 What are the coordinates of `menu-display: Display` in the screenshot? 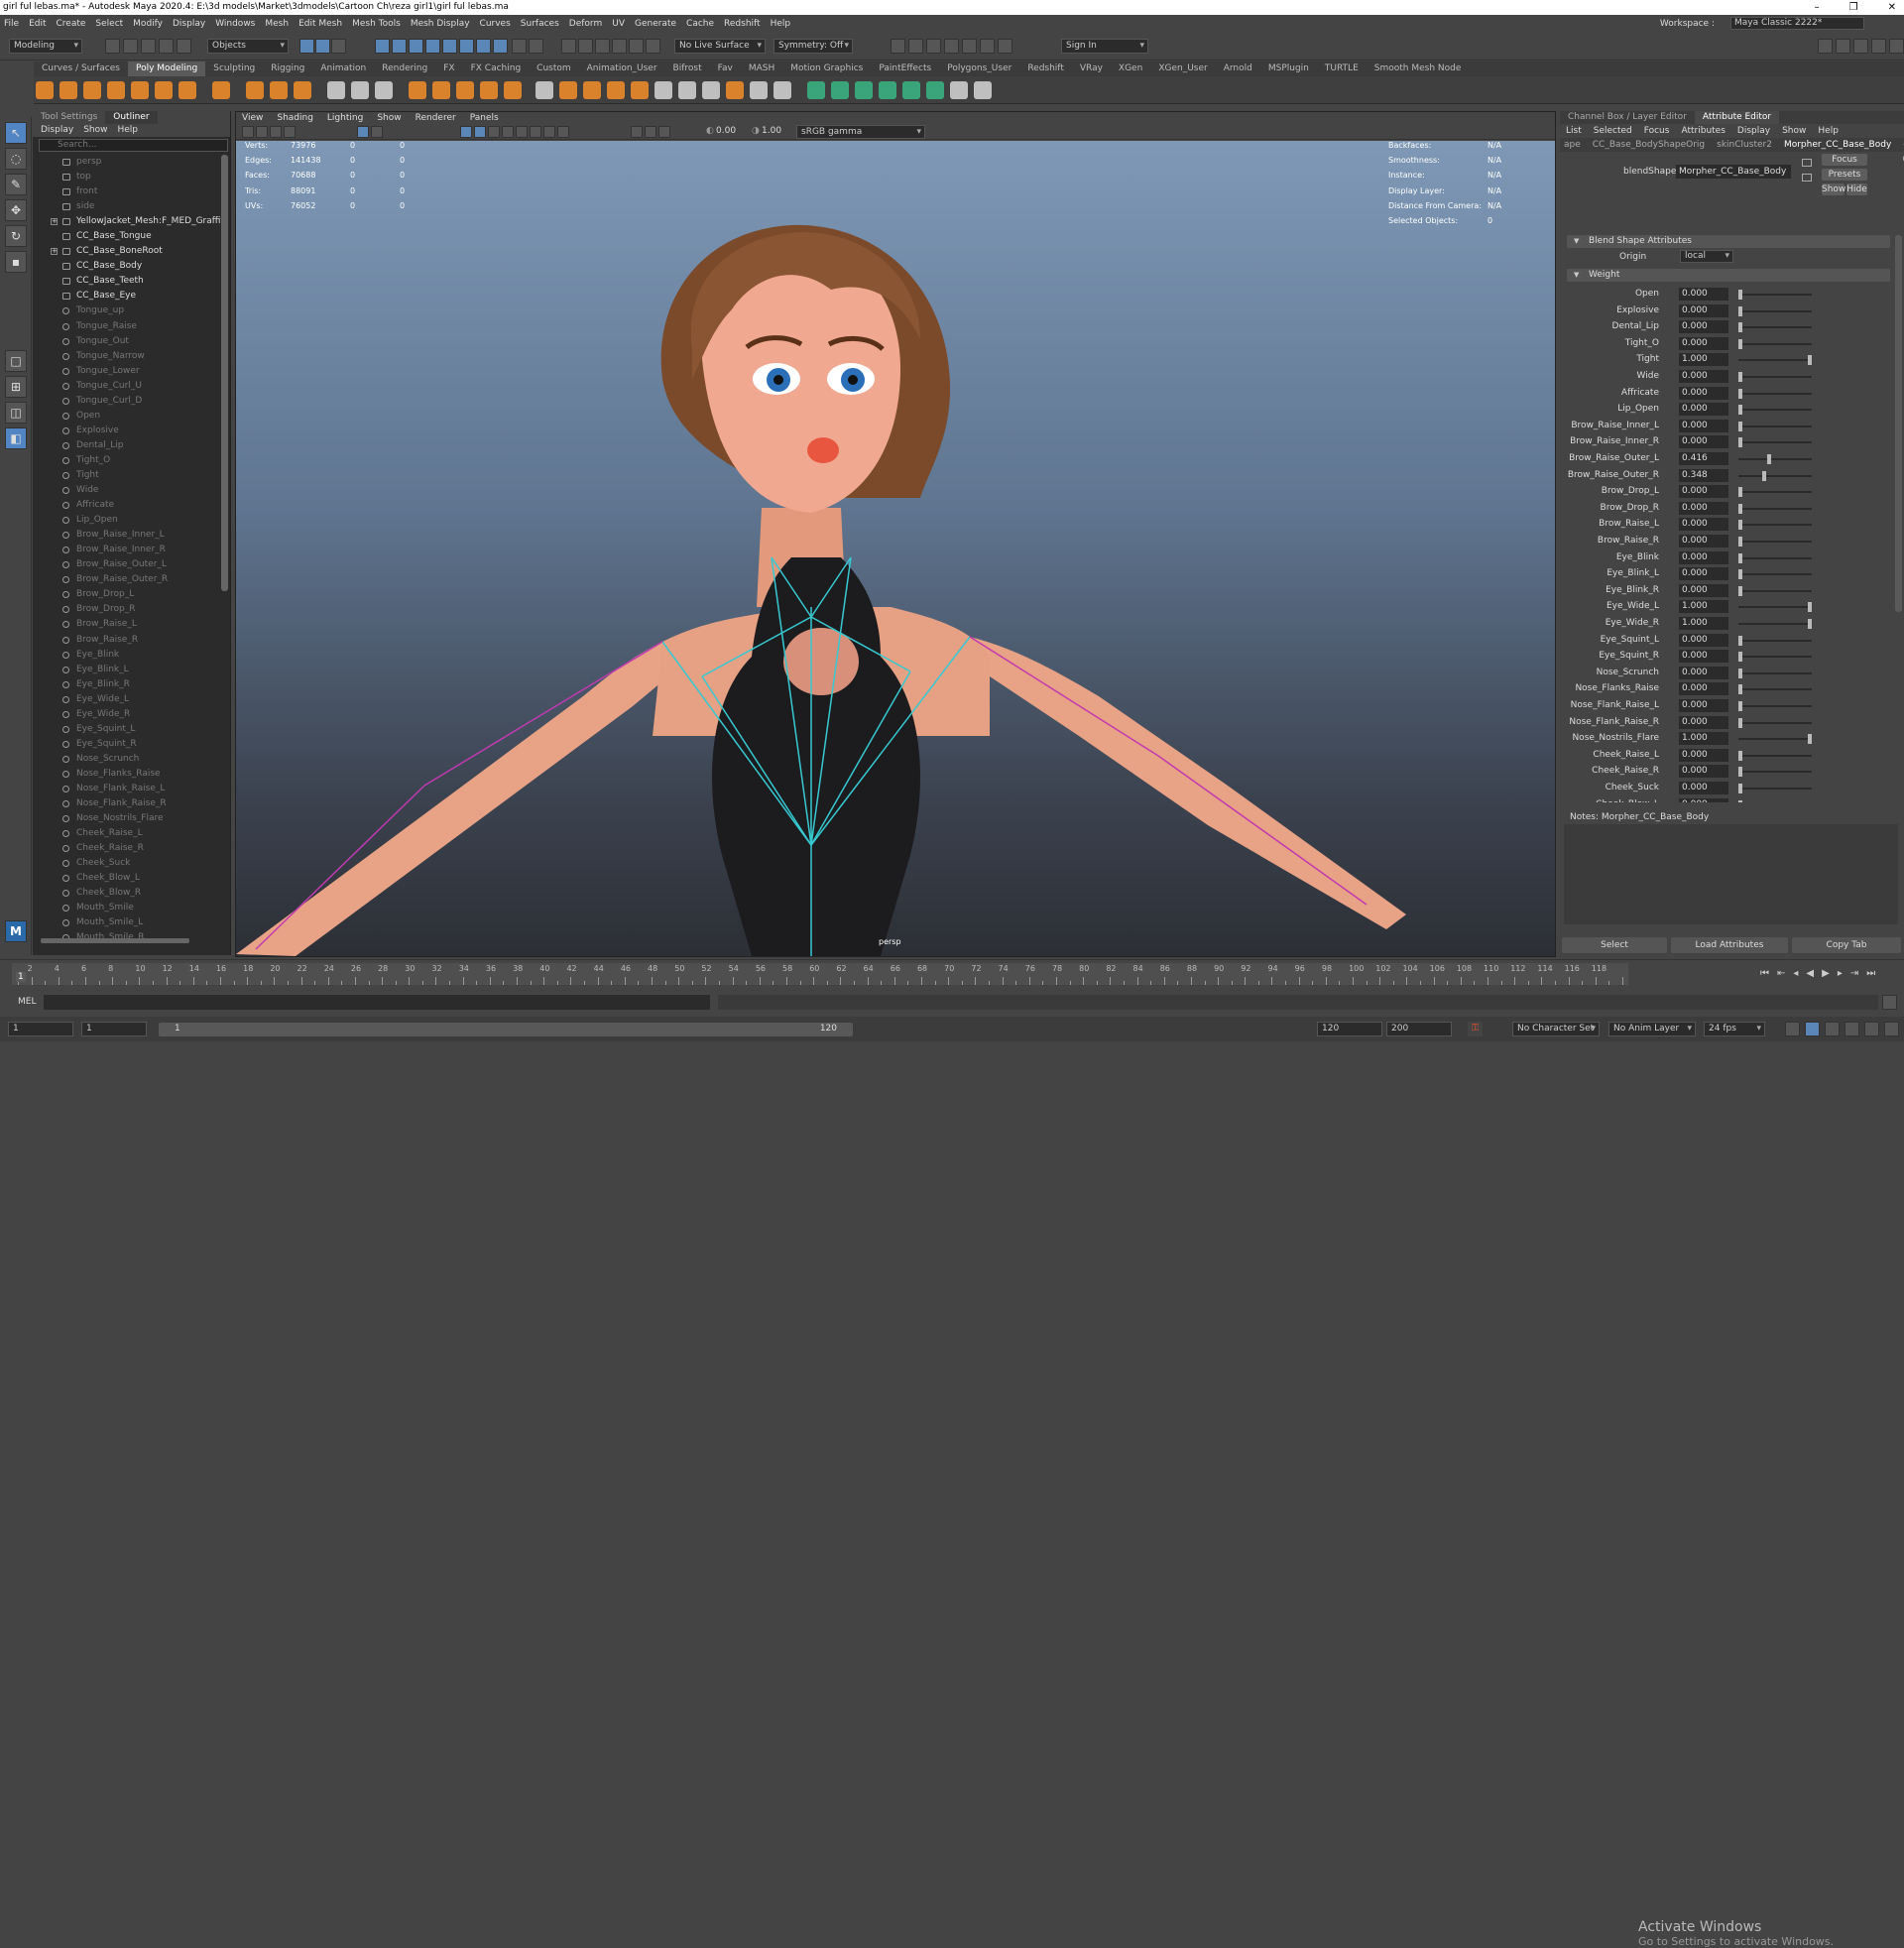 It's located at (189, 24).